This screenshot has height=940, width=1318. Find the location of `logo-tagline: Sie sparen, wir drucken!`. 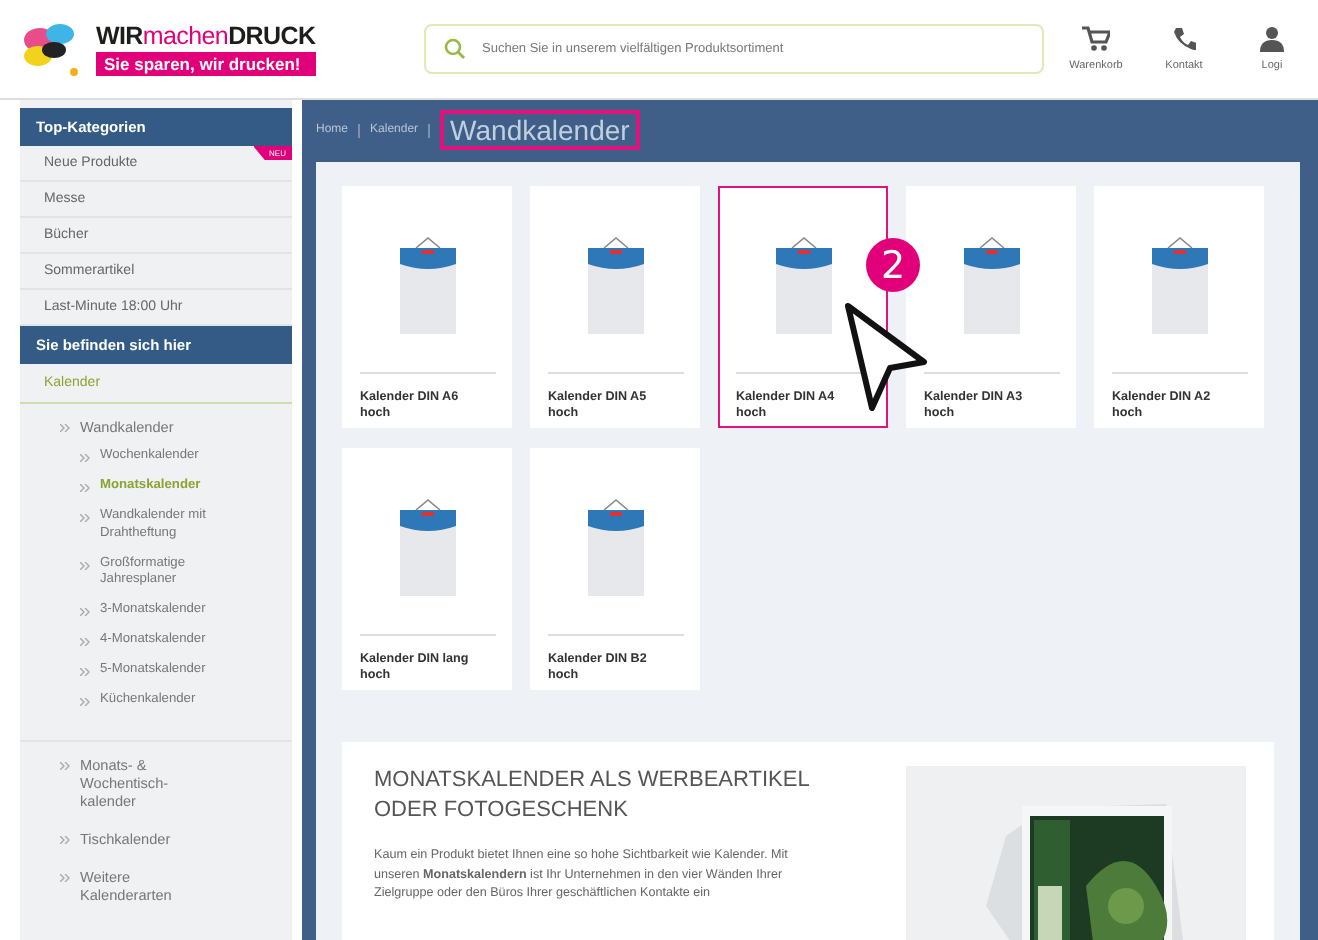

logo-tagline: Sie sparen, wir drucken! is located at coordinates (206, 64).